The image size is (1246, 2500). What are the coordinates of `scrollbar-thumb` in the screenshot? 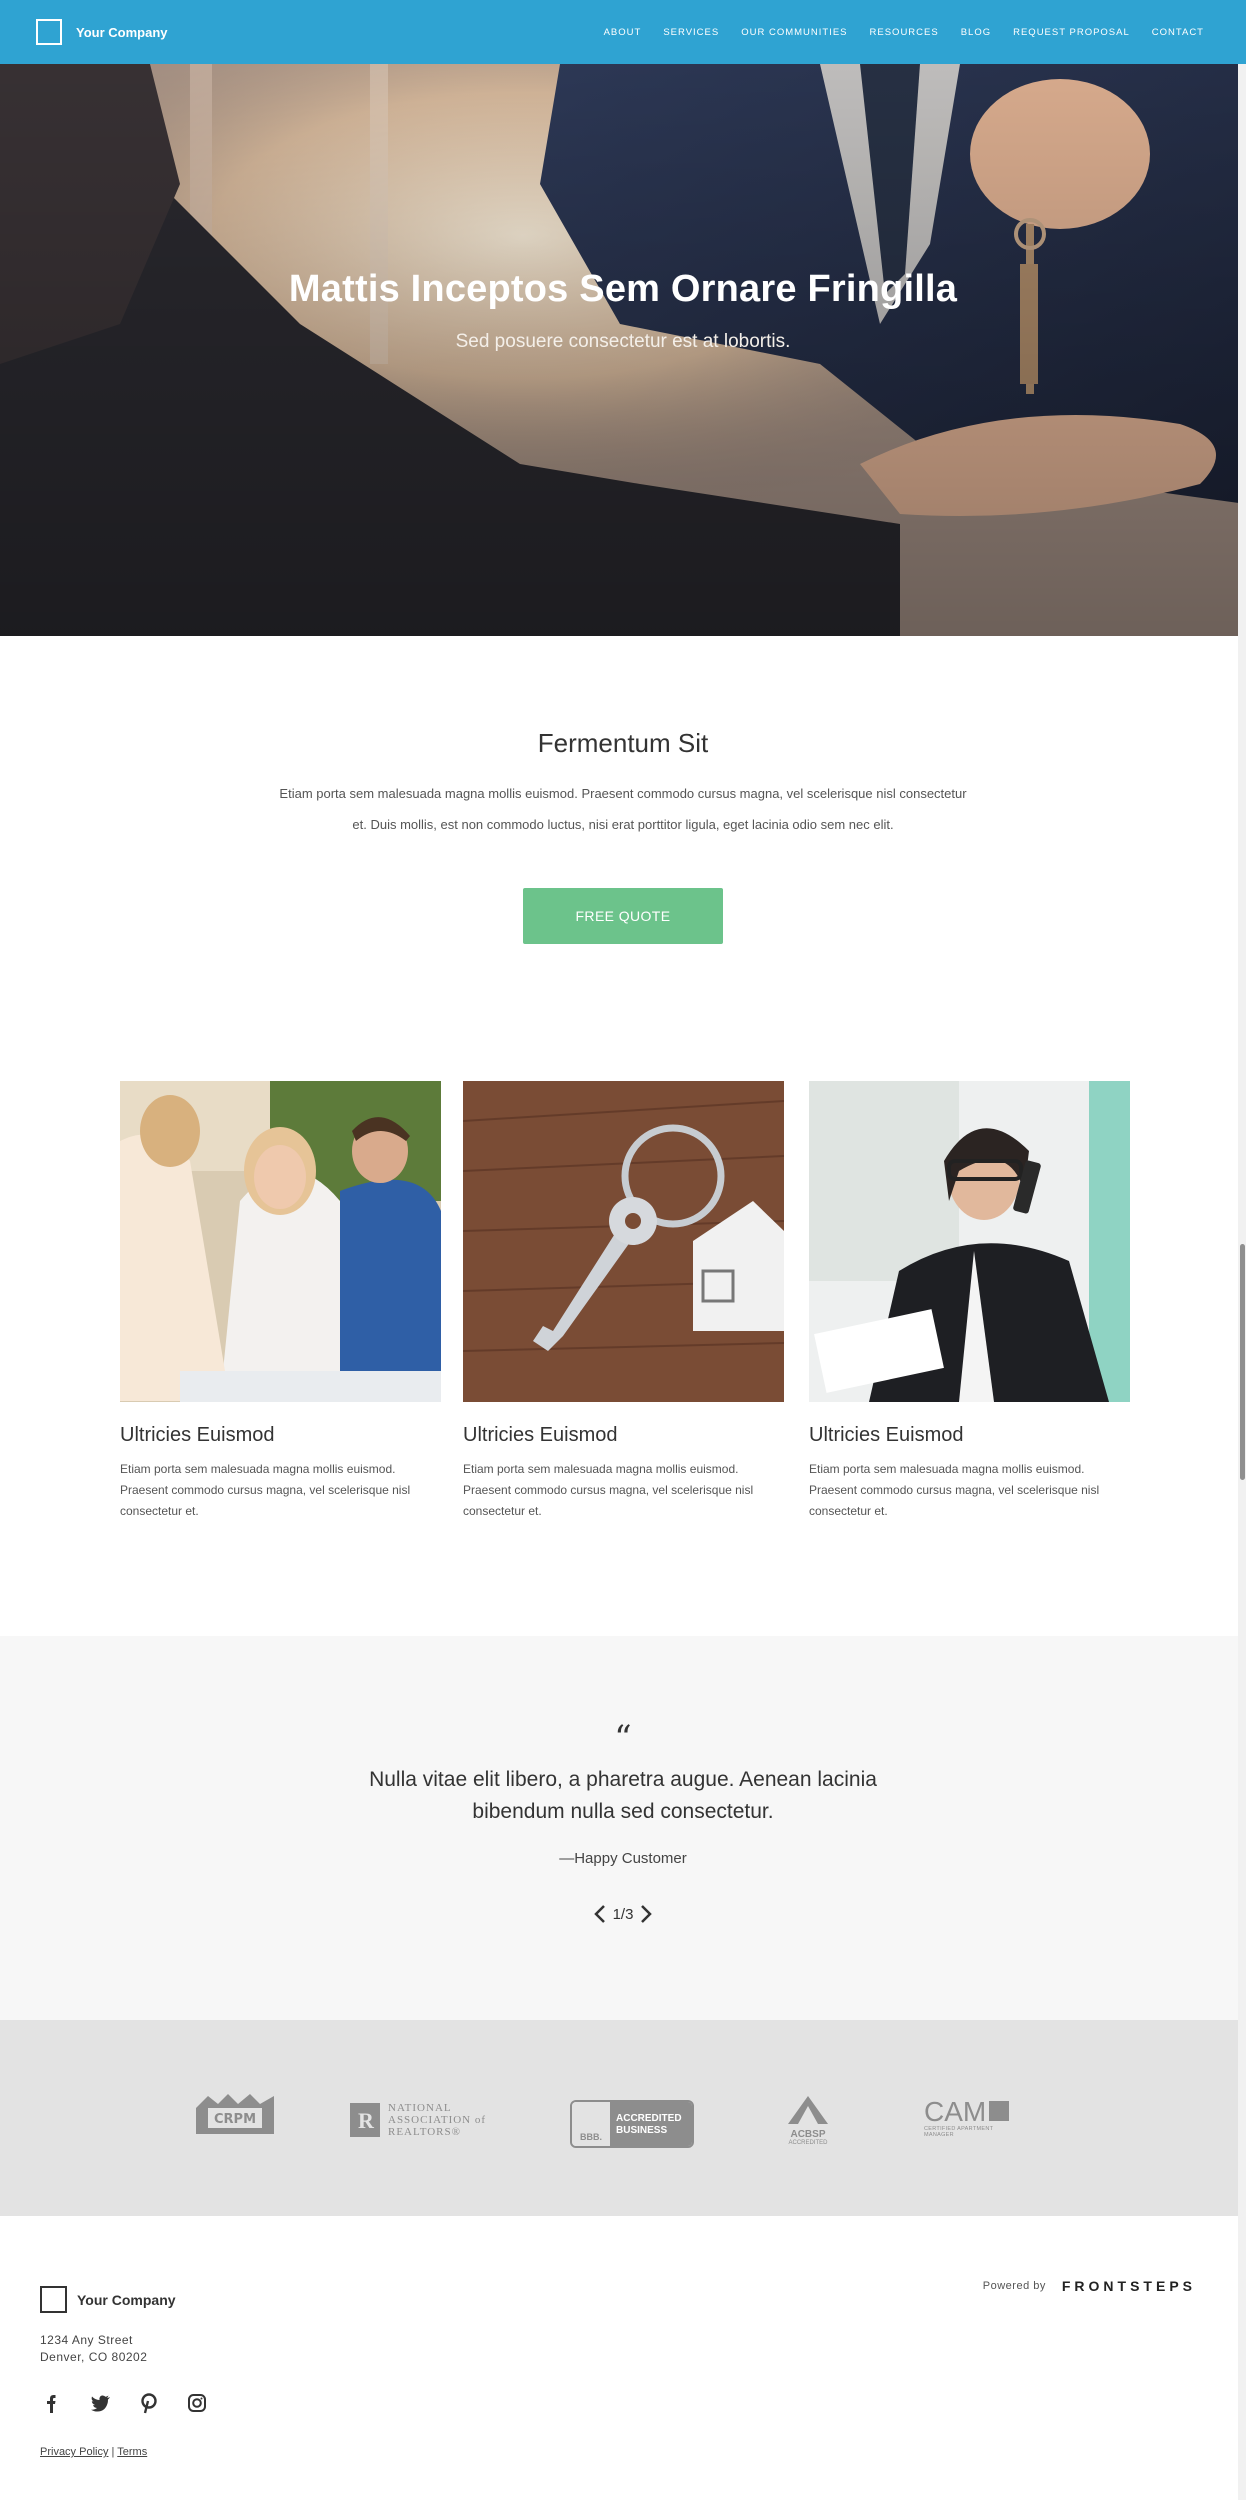 It's located at (1242, 1362).